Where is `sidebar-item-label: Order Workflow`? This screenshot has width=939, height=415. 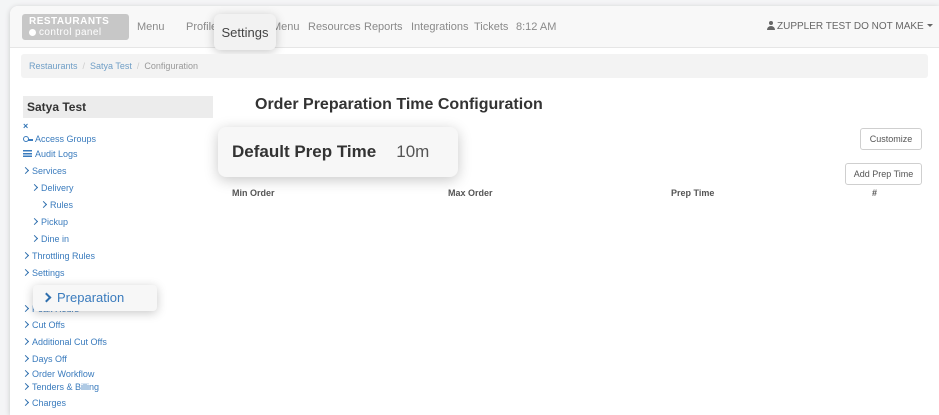 sidebar-item-label: Order Workflow is located at coordinates (63, 374).